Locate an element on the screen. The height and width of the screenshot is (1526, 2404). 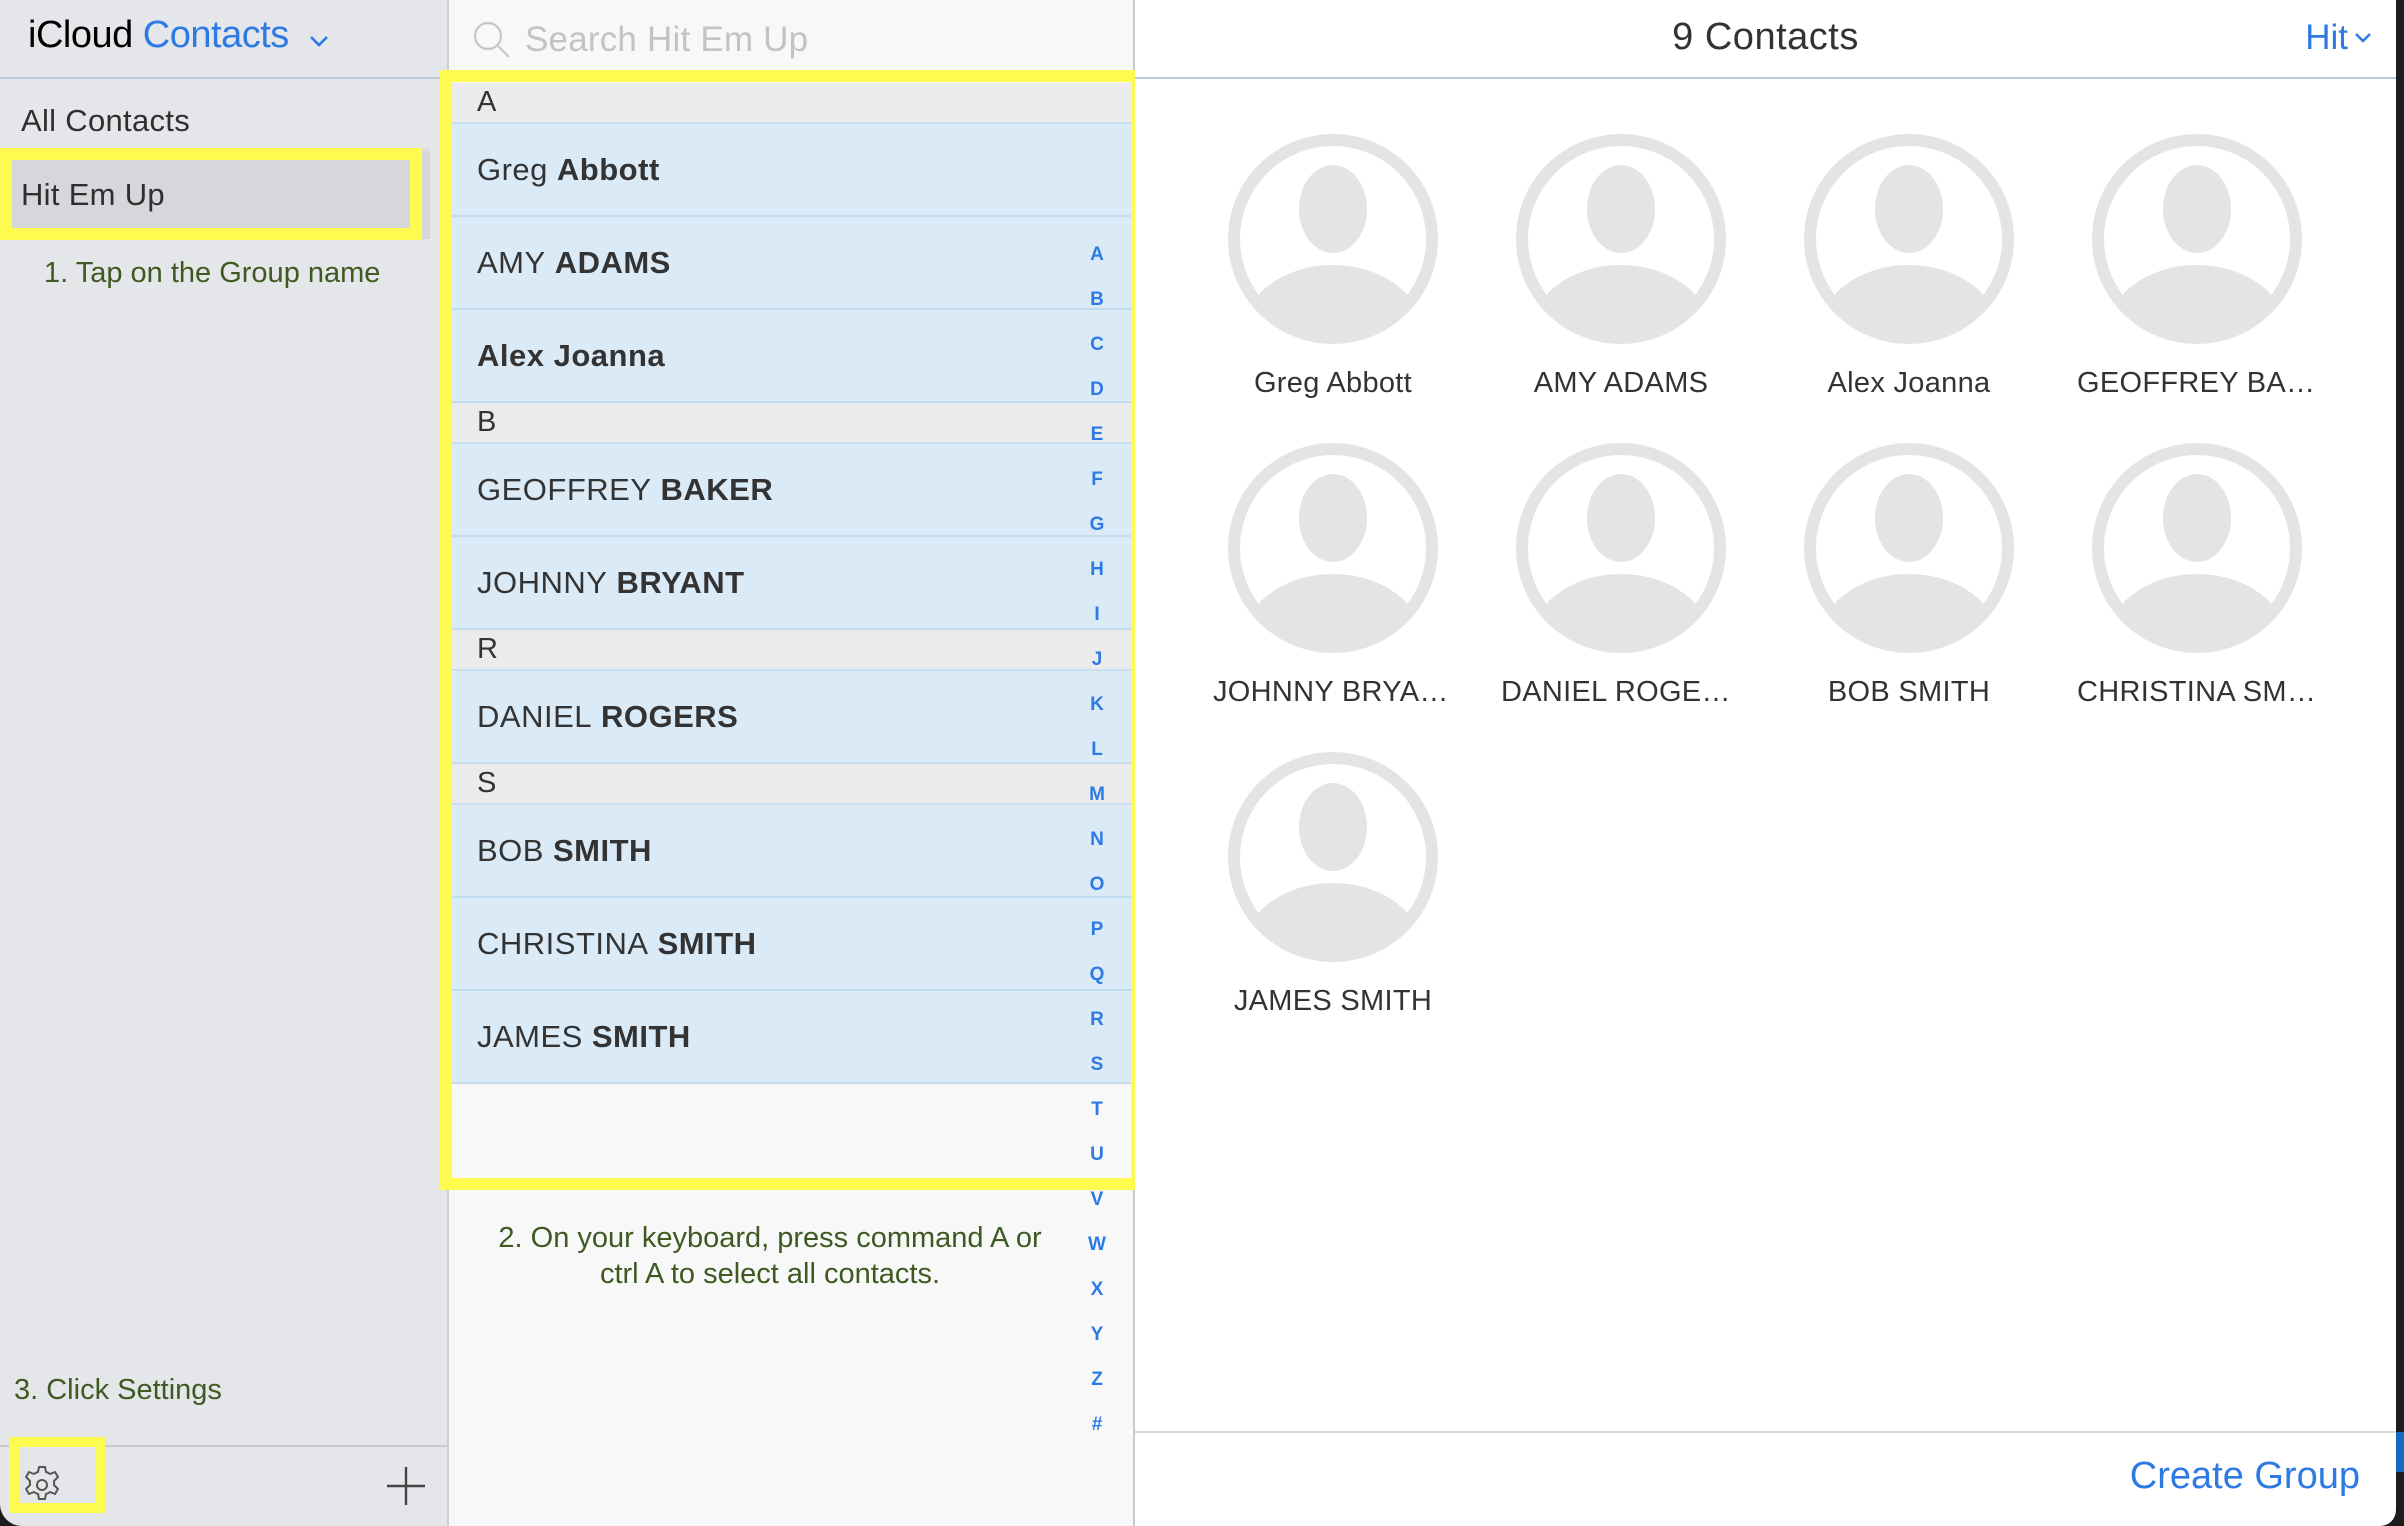
index-letter: X is located at coordinates (1097, 1289).